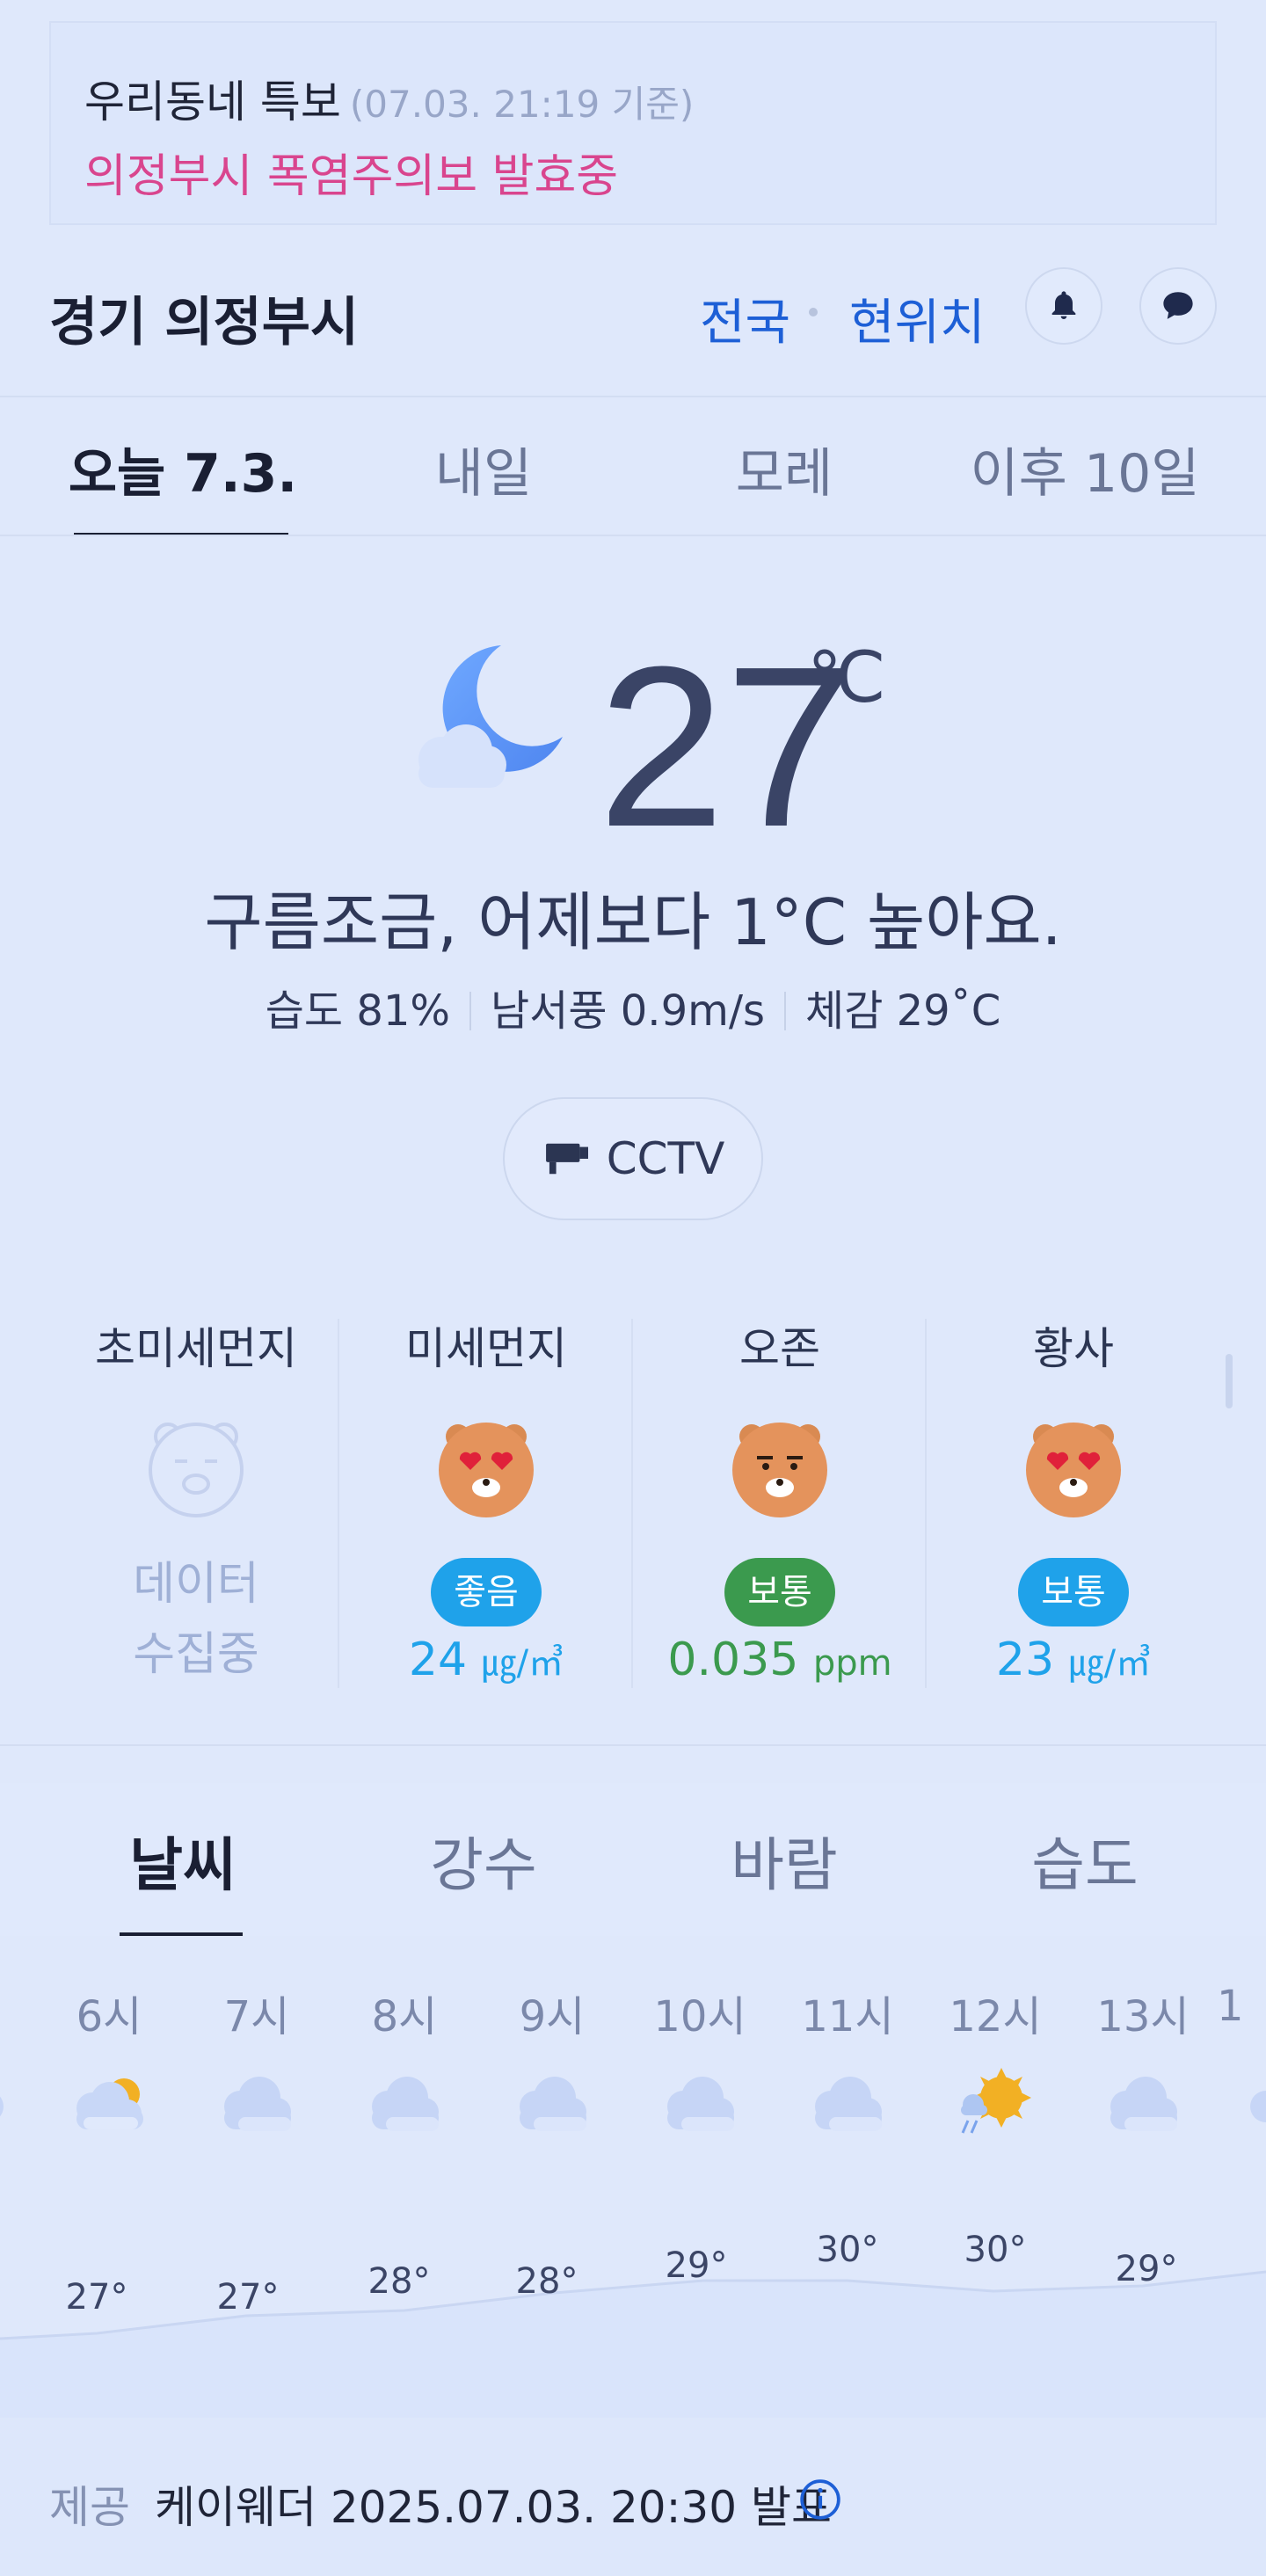 The width and height of the screenshot is (1266, 2576). Describe the element at coordinates (847, 2016) in the screenshot. I see `hour-label: 11시` at that location.